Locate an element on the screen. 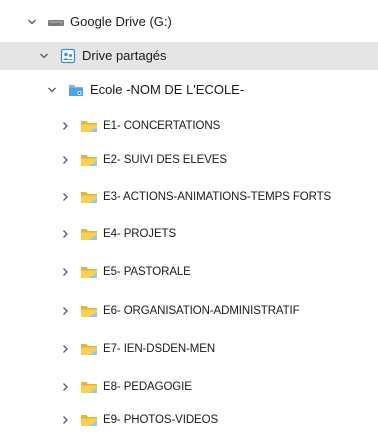 This screenshot has height=434, width=378. tree-item-label: E2- SUIVI DES ELEVES is located at coordinates (165, 160).